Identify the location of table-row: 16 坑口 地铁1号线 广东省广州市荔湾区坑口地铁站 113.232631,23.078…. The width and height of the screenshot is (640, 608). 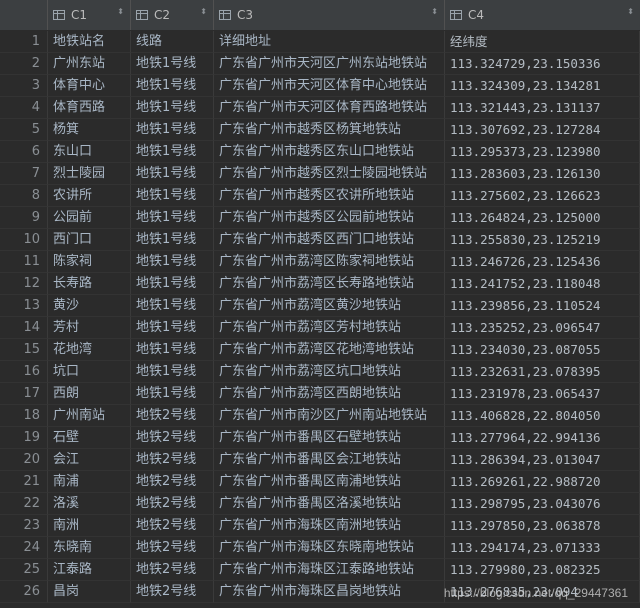
(320, 372).